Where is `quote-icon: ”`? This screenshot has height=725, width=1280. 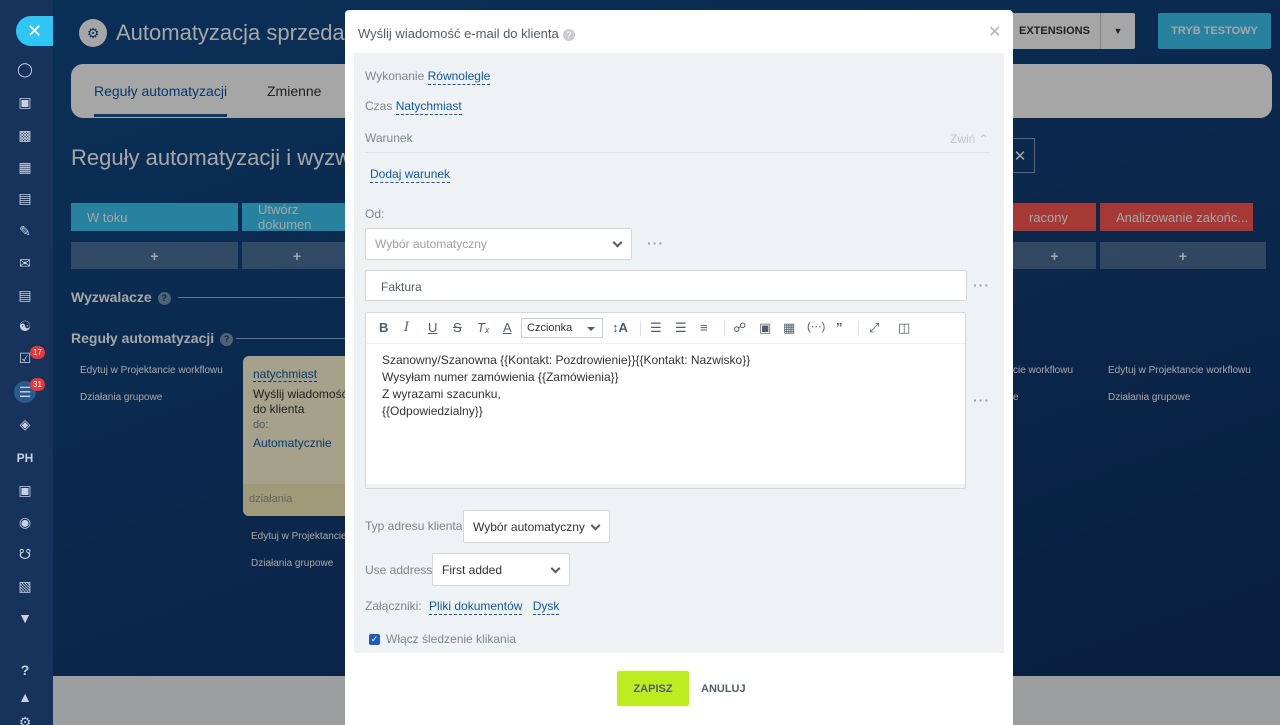
quote-icon: ” is located at coordinates (839, 327).